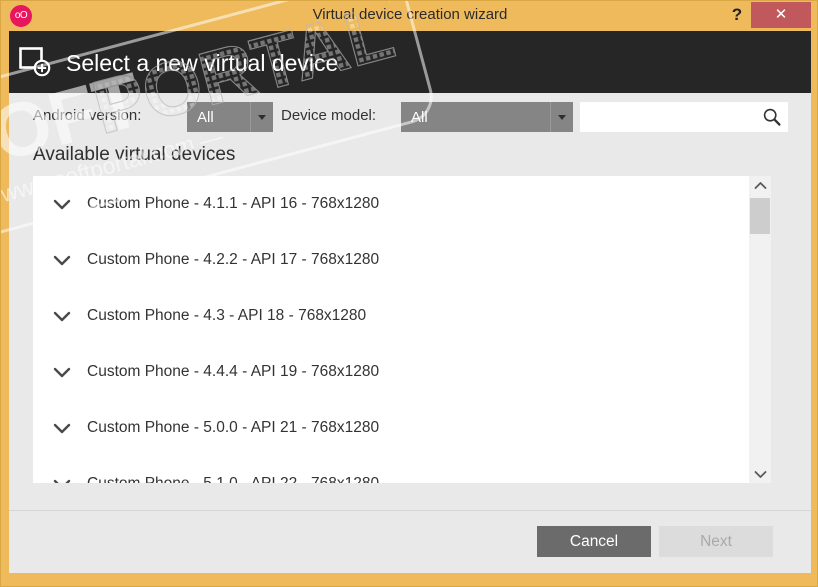 The height and width of the screenshot is (587, 818). What do you see at coordinates (487, 117) in the screenshot?
I see `device-model-select: All` at bounding box center [487, 117].